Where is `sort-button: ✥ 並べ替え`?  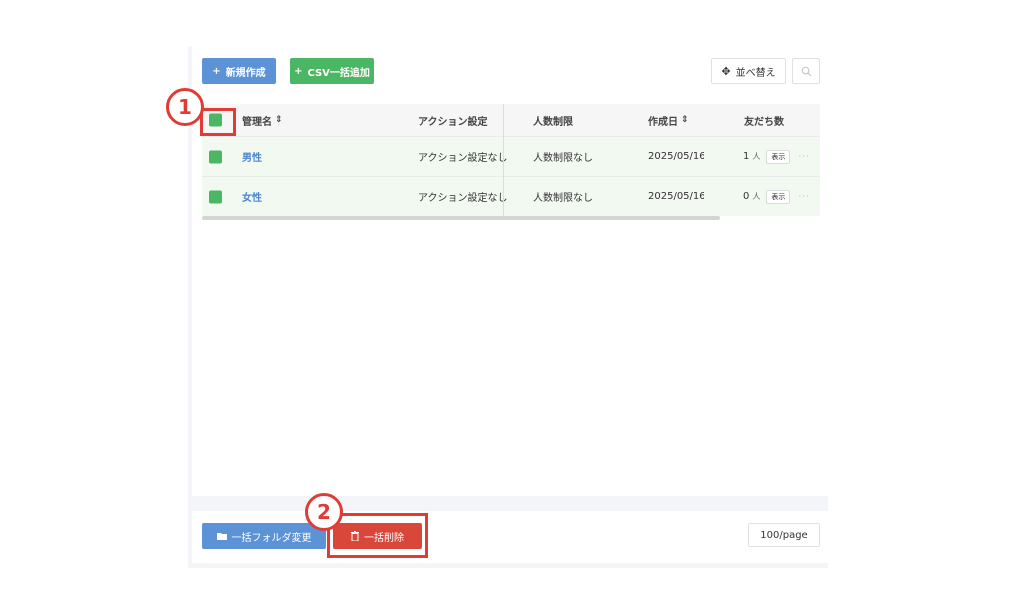
sort-button: ✥ 並べ替え is located at coordinates (748, 71).